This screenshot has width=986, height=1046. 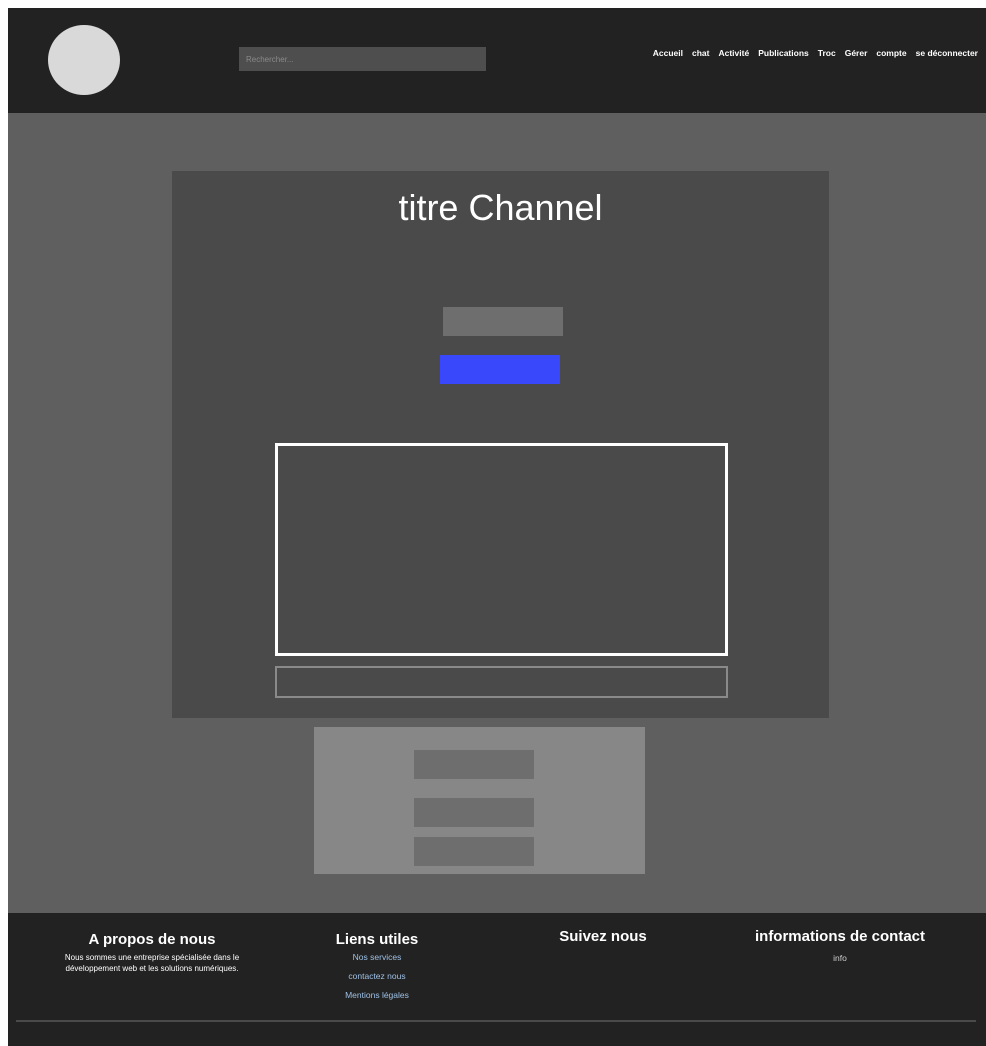 What do you see at coordinates (501, 549) in the screenshot?
I see `chat-messages-area` at bounding box center [501, 549].